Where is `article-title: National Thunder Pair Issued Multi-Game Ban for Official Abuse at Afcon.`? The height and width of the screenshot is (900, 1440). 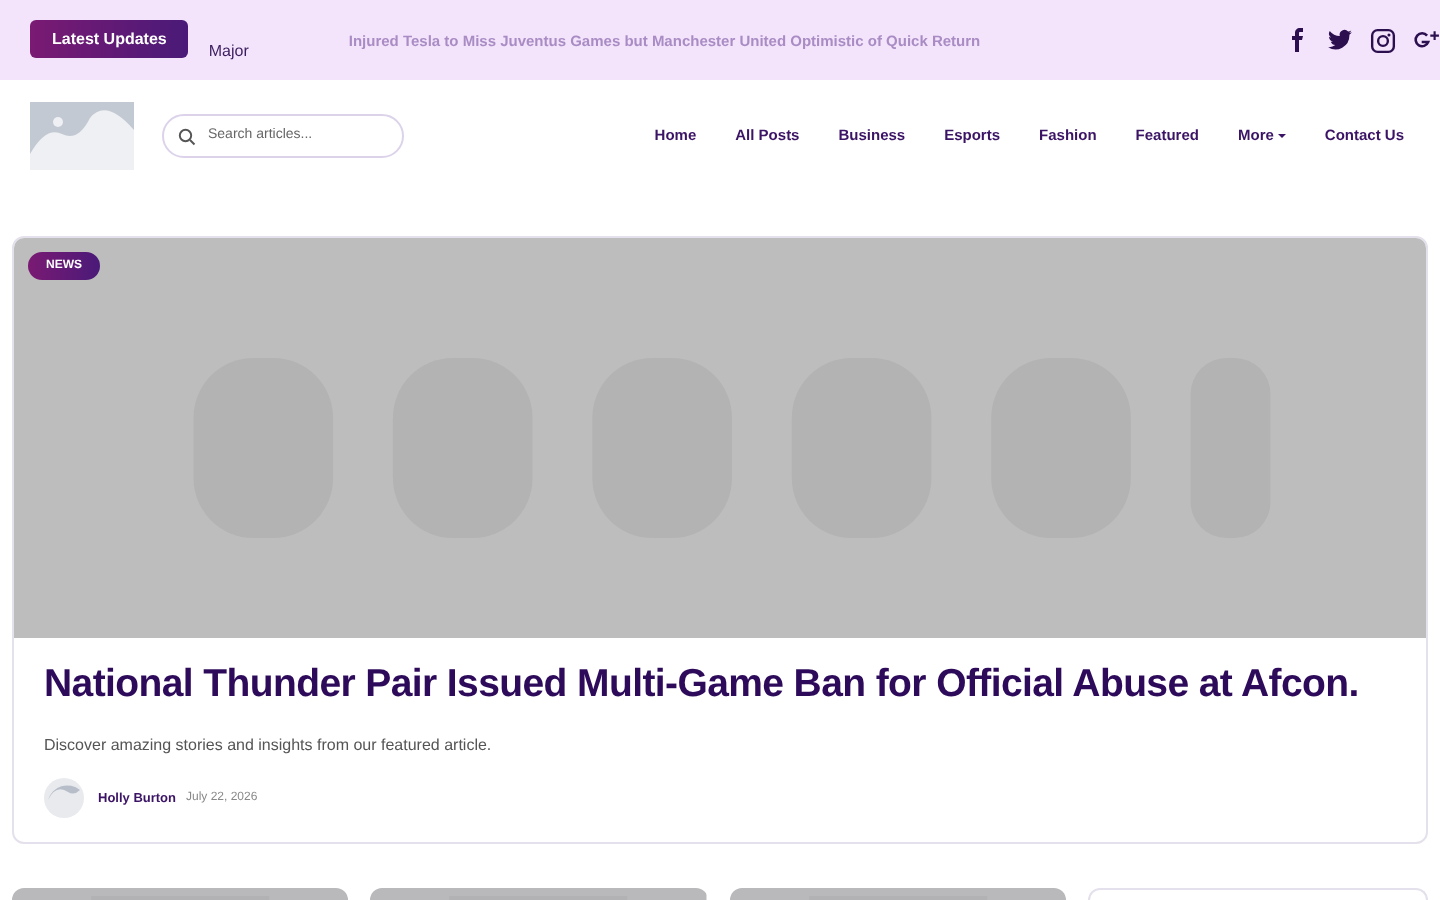
article-title: National Thunder Pair Issued Multi-Game Ban for Official Abuse at Afcon. is located at coordinates (720, 685).